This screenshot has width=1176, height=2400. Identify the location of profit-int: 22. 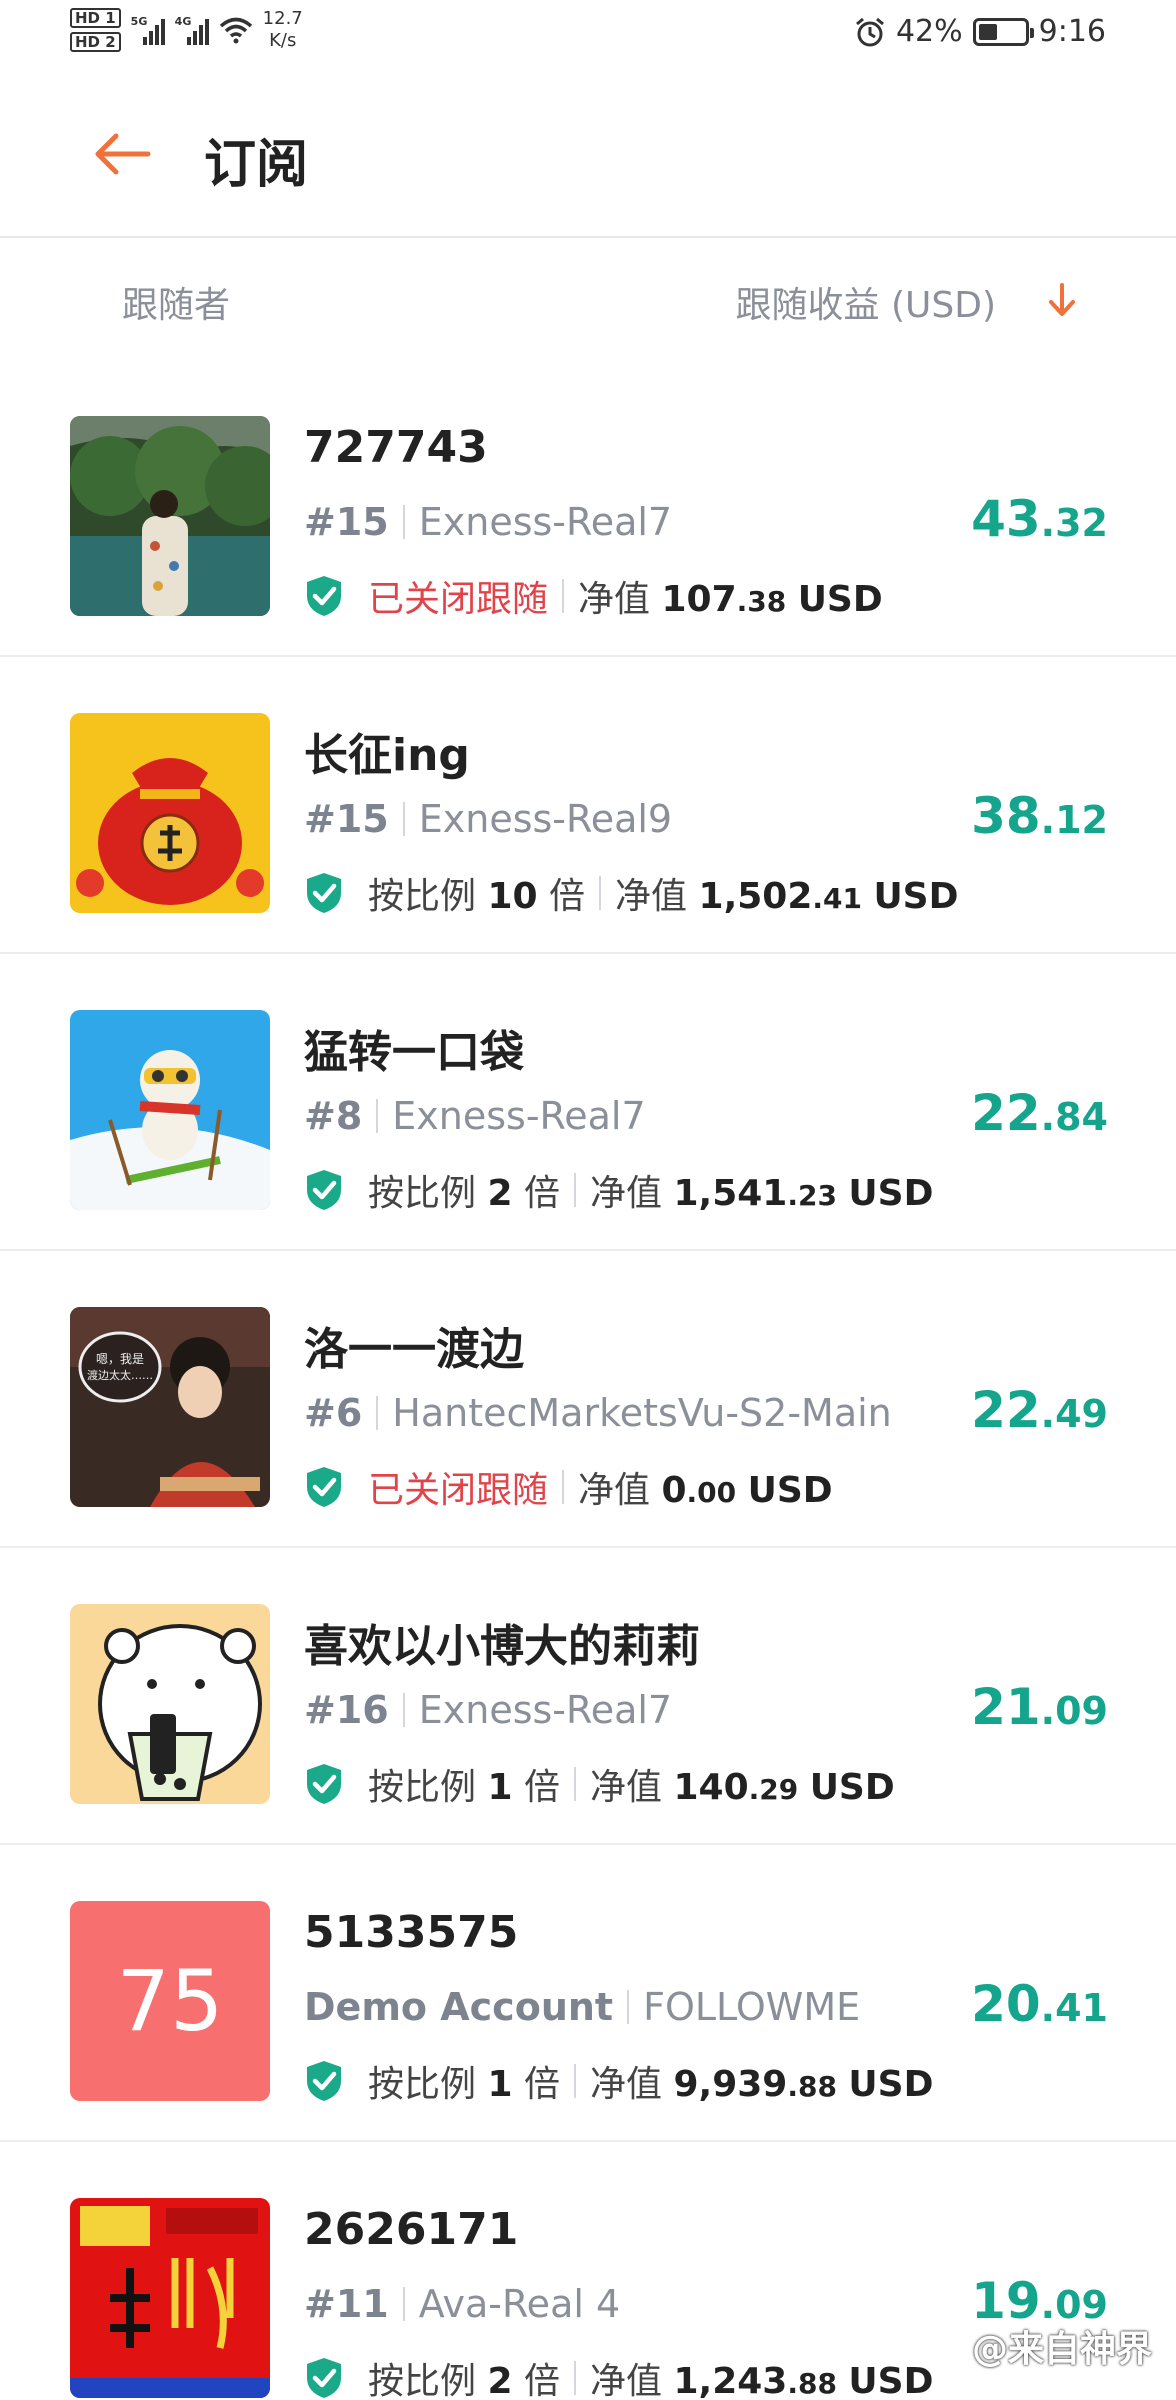
(1006, 1410).